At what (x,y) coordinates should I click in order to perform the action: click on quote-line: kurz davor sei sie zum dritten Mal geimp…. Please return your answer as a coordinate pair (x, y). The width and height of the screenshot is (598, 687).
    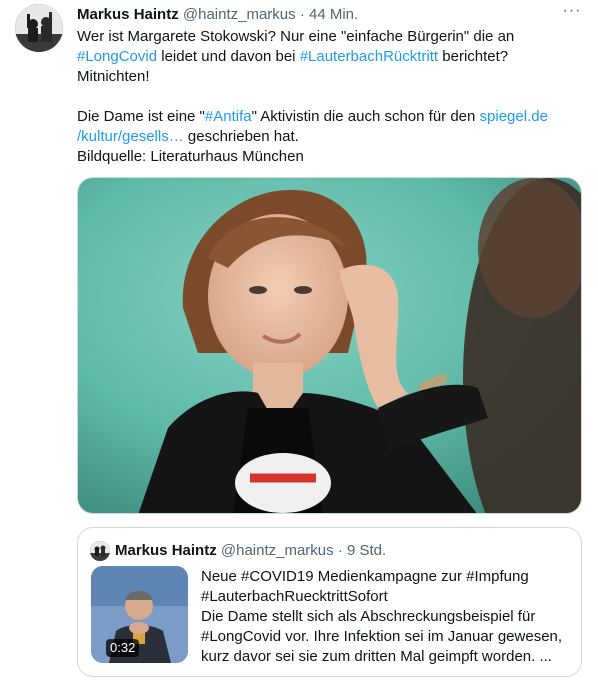
    Looking at the image, I should click on (376, 656).